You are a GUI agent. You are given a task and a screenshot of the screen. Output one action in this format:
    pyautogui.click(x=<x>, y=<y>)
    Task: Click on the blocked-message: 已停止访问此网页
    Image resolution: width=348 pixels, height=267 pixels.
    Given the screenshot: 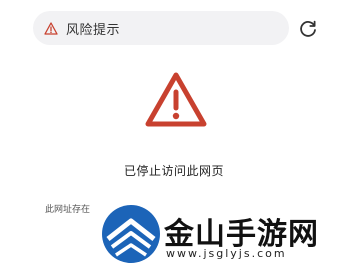 What is the action you would take?
    pyautogui.click(x=173, y=171)
    